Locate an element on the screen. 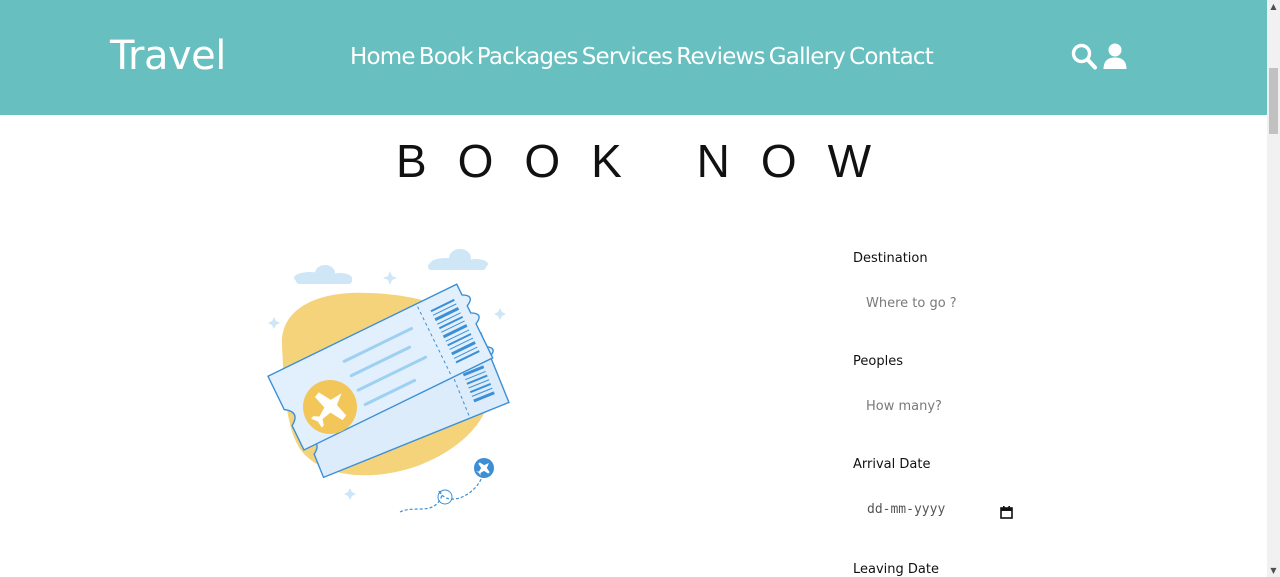 This screenshot has width=1280, height=577. calendar-icon is located at coordinates (1006, 511).